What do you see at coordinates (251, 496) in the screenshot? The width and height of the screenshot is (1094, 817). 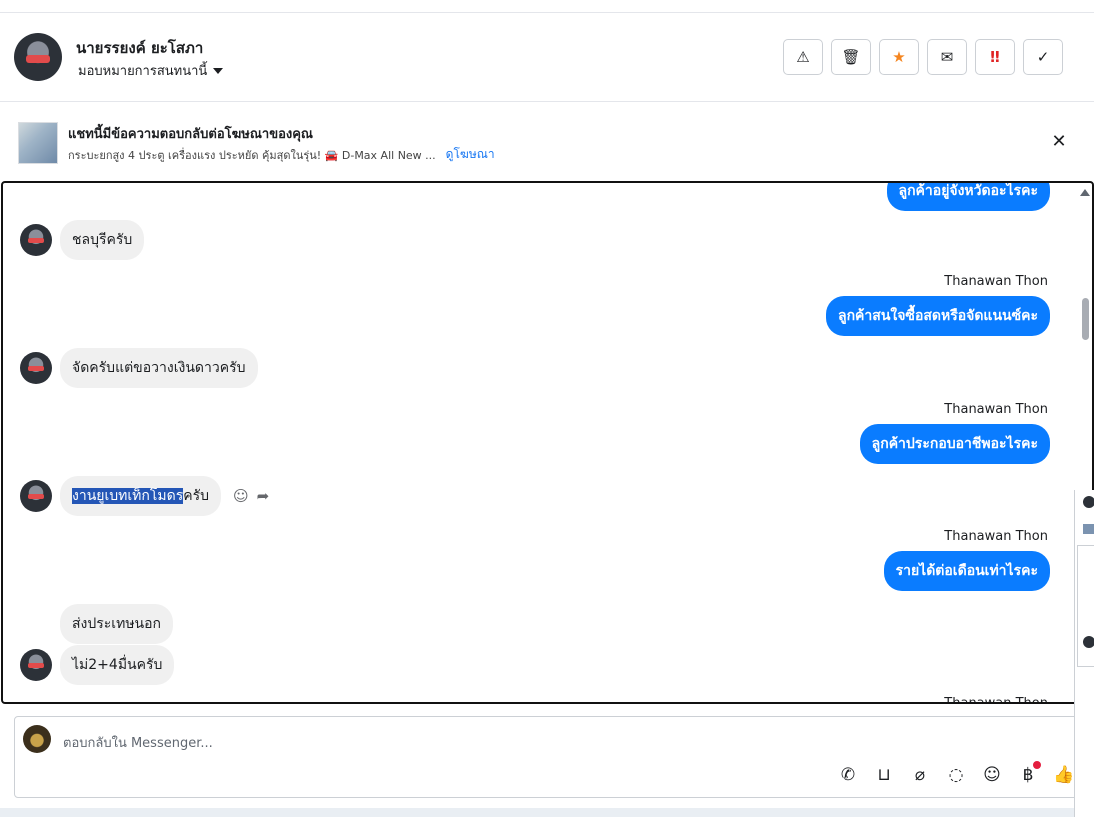 I see `message-tools: ☺ ➦` at bounding box center [251, 496].